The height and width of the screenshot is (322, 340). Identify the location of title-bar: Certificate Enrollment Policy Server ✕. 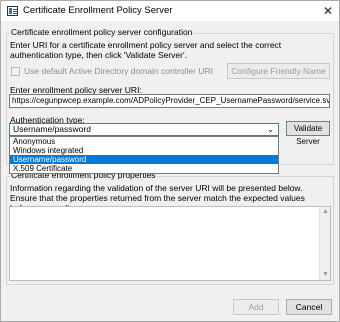
(170, 11).